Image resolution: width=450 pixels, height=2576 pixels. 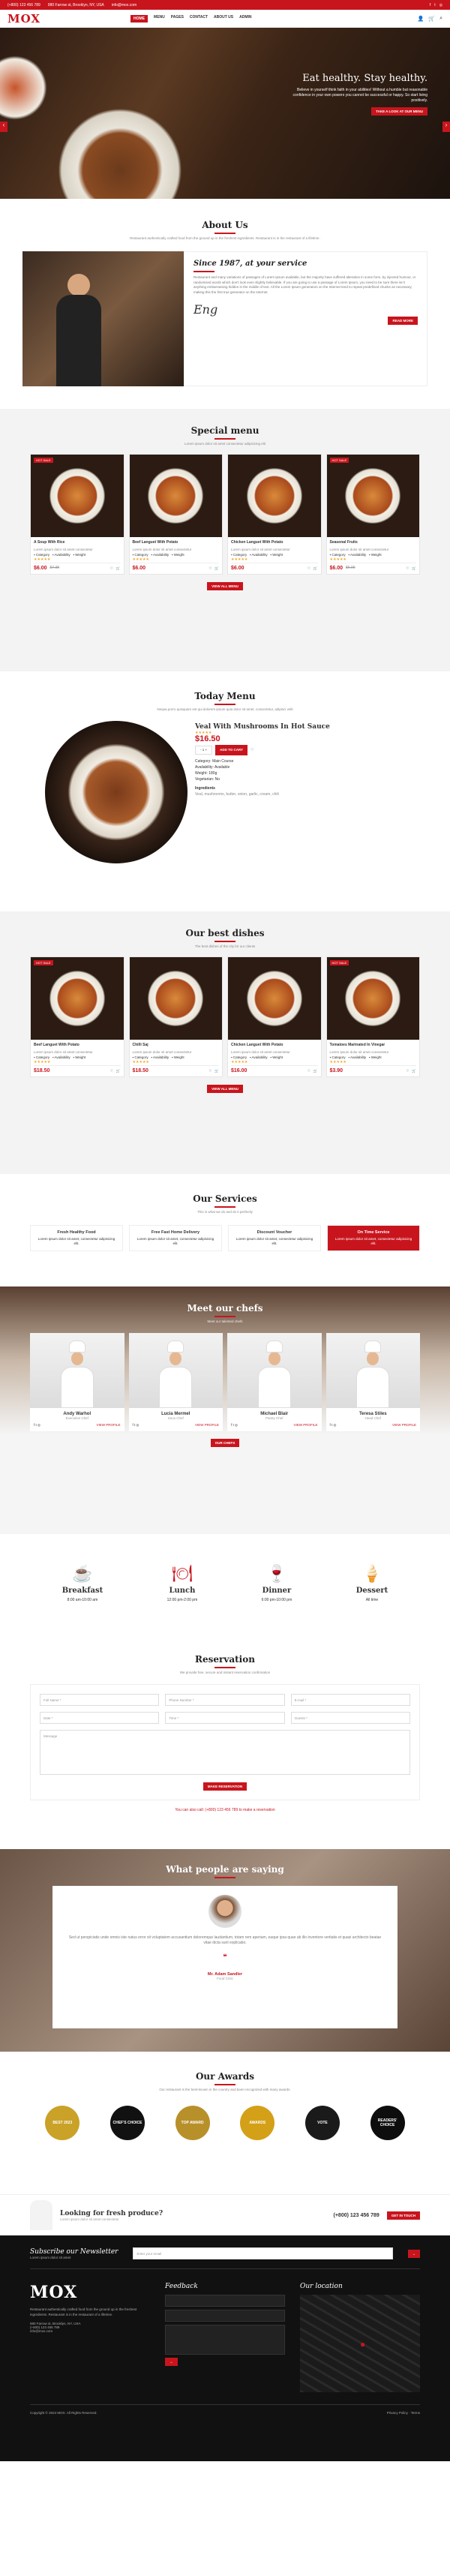 I want to click on nav-about: ABOUT US, so click(x=223, y=19).